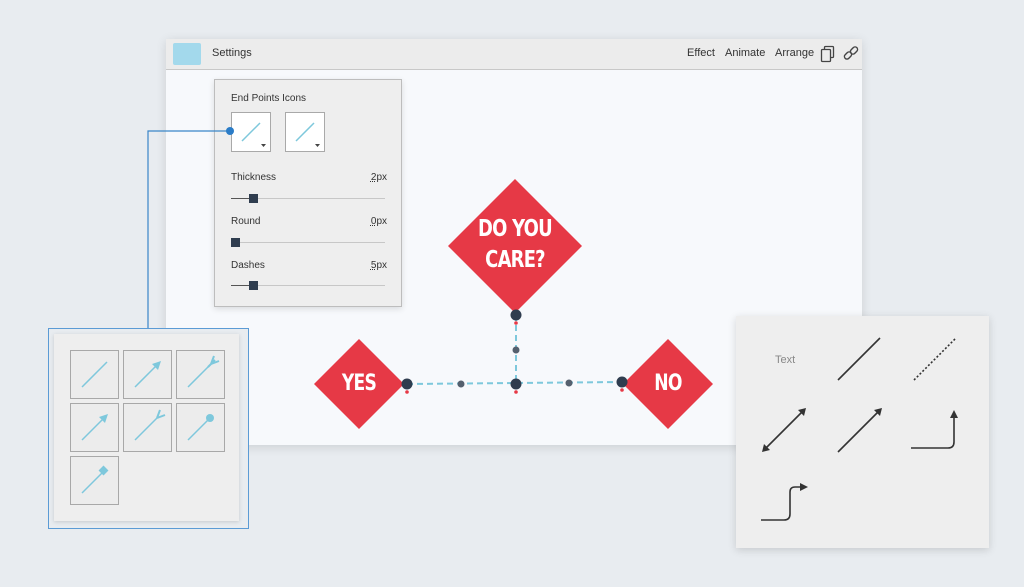 This screenshot has height=587, width=1024. What do you see at coordinates (200, 374) in the screenshot?
I see `fork-end-line-icon` at bounding box center [200, 374].